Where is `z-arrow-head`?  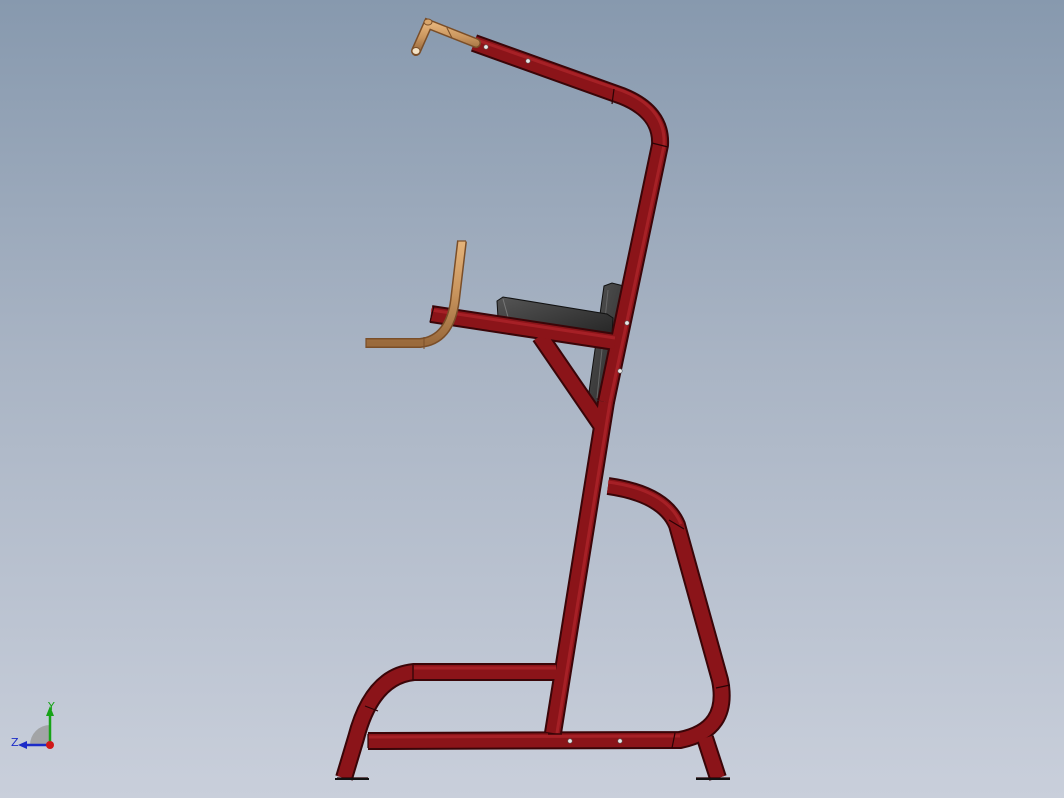
z-arrow-head is located at coordinates (22, 745).